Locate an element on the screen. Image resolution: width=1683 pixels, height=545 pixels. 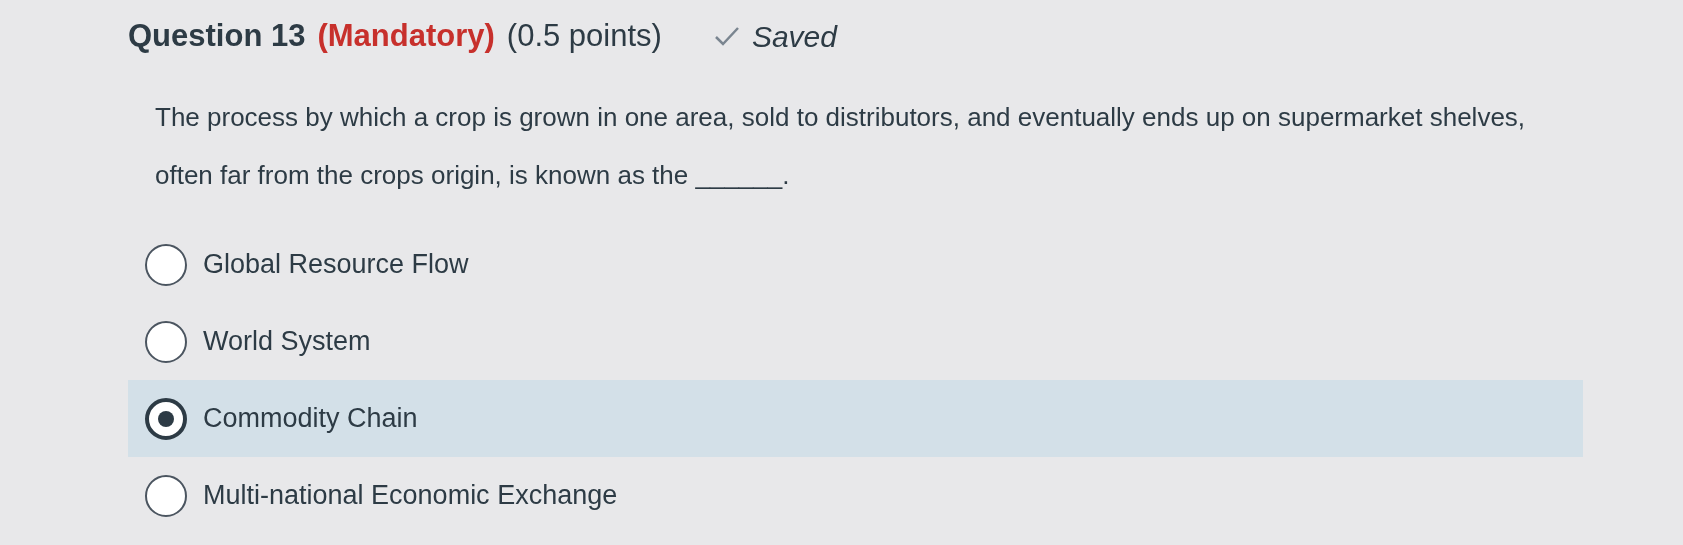
answer-option: Global Resource Flow is located at coordinates (855, 264).